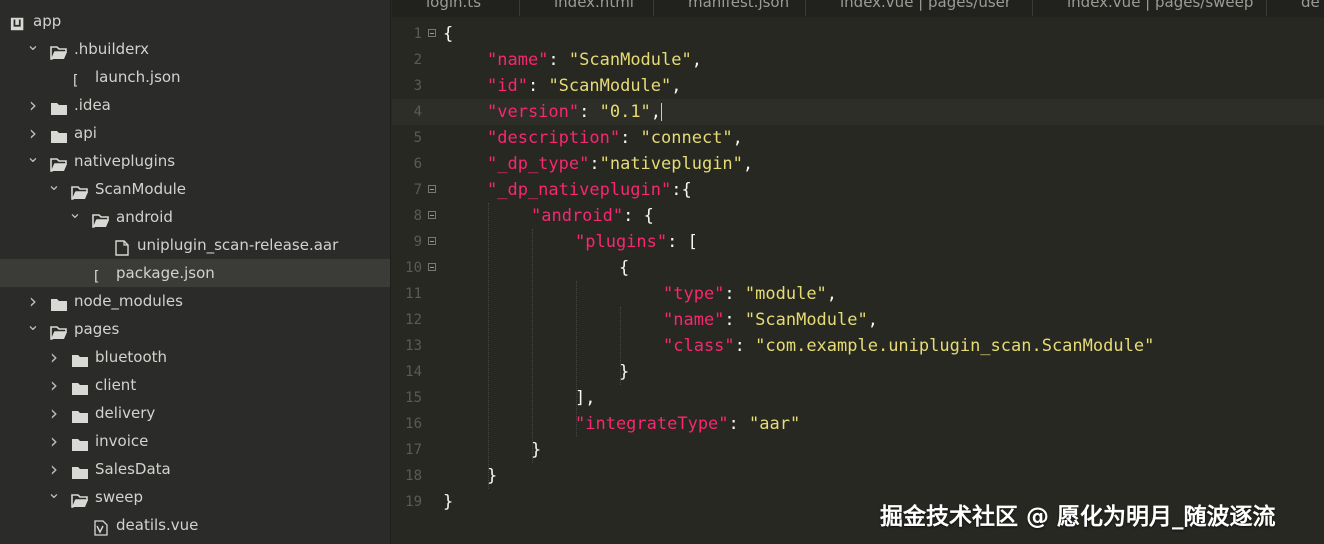 The image size is (1324, 544). Describe the element at coordinates (1150, 8) in the screenshot. I see `editor-tab: index.vue | pages/sweep` at that location.